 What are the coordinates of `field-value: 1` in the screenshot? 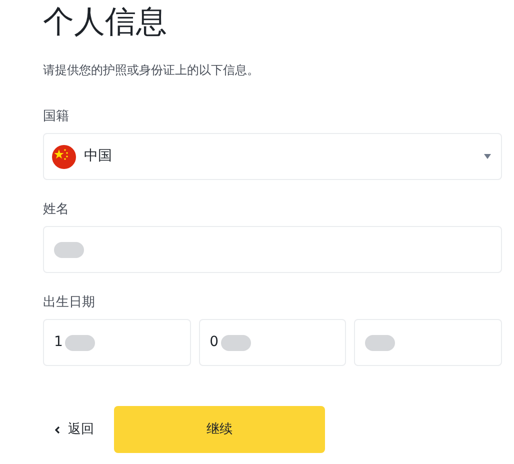 It's located at (58, 342).